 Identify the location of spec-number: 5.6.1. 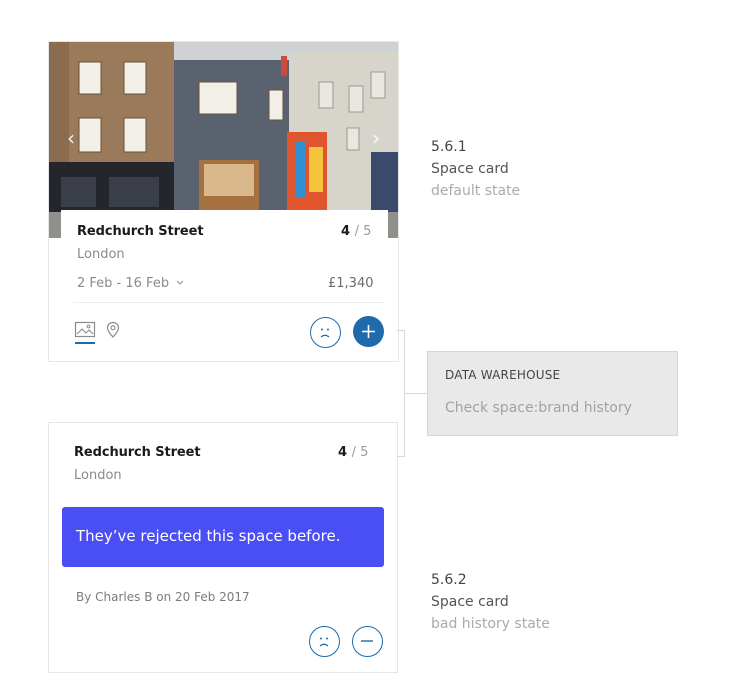
(449, 147).